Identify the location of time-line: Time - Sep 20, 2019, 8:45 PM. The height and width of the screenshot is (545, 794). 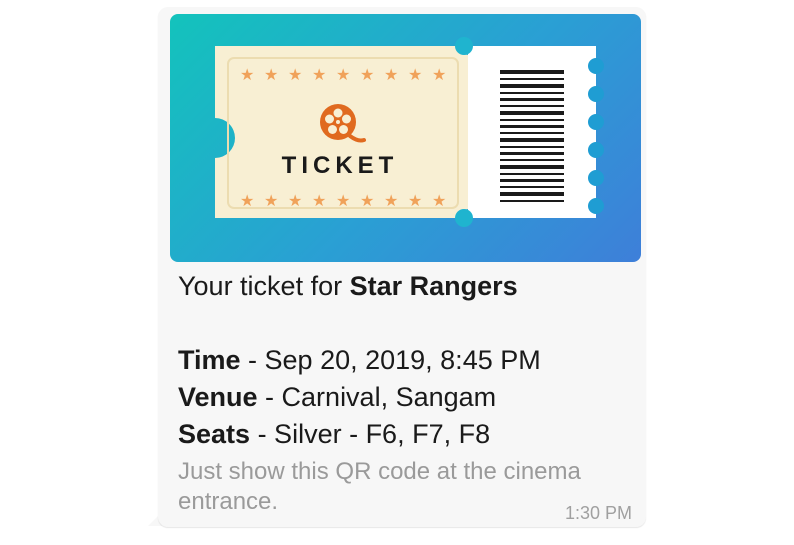
(408, 360).